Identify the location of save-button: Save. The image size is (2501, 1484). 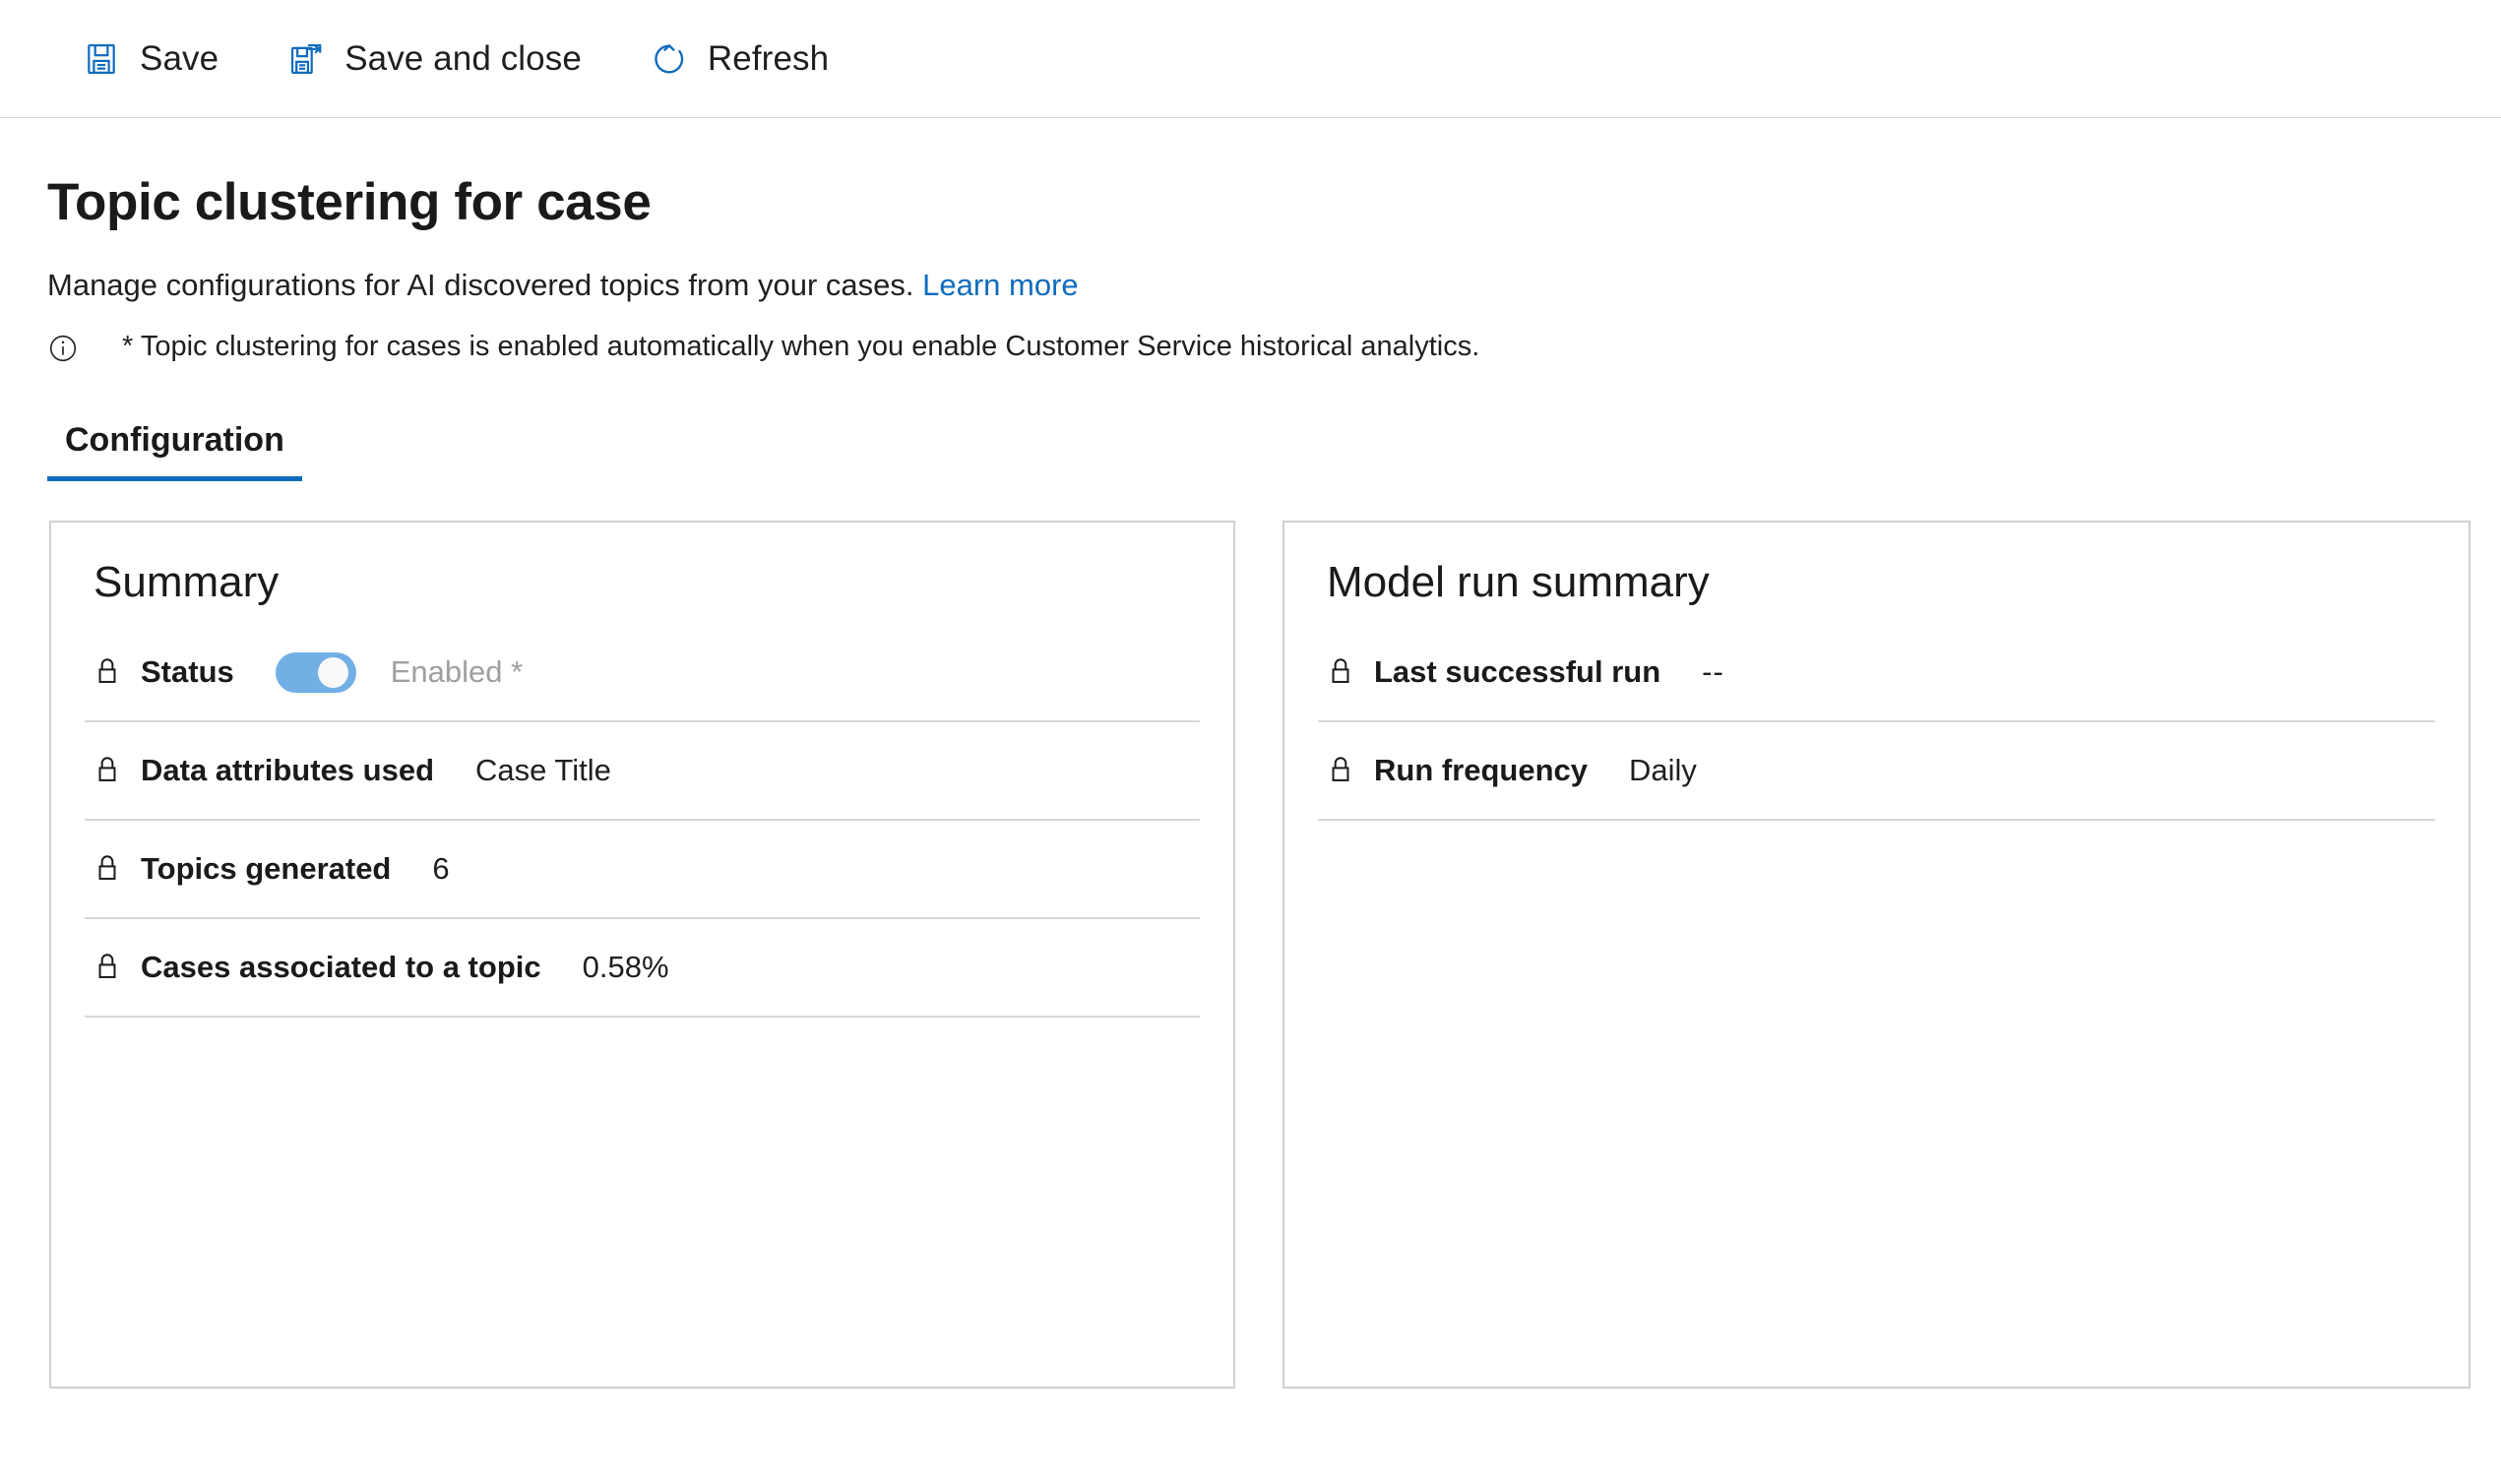
(156, 60).